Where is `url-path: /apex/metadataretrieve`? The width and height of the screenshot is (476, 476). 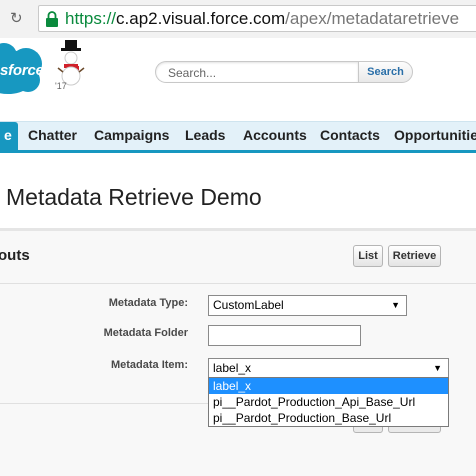 url-path: /apex/metadataretrieve is located at coordinates (372, 18).